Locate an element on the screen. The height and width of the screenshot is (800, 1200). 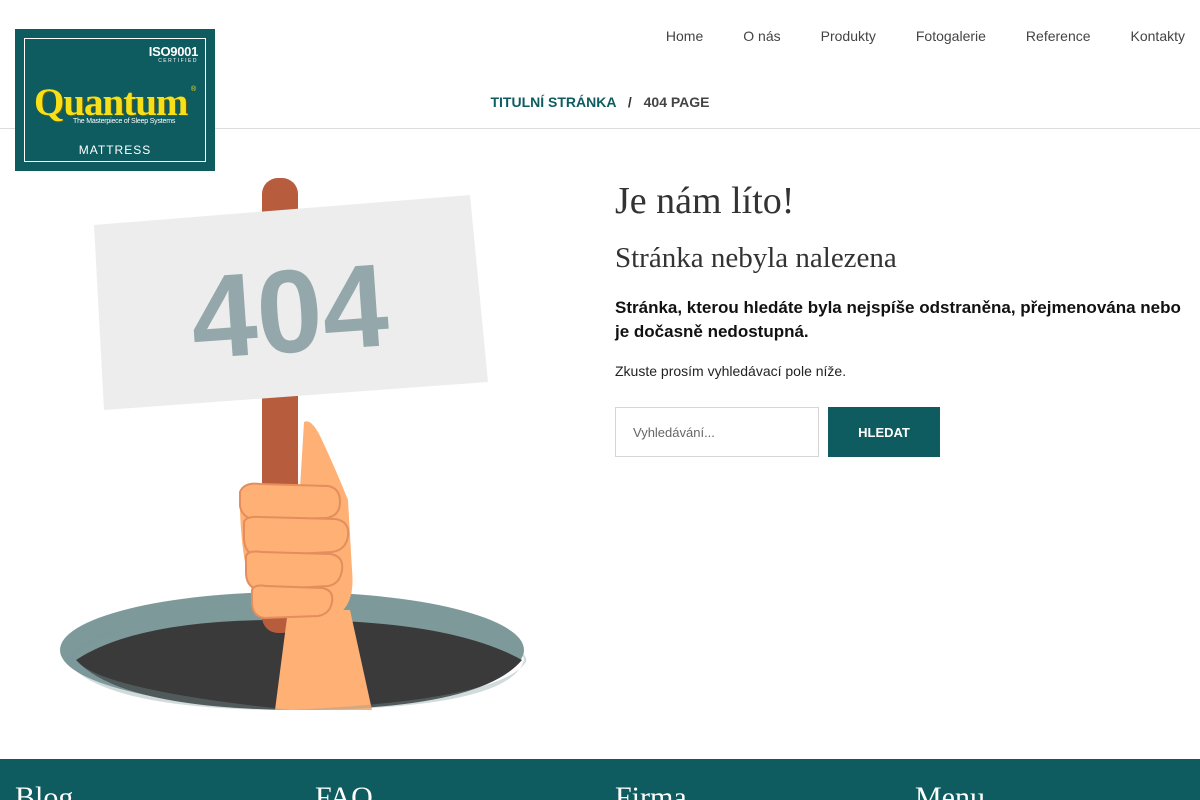
search-hint: Zkuste prosím vyhledávací pole níže. is located at coordinates (731, 371).